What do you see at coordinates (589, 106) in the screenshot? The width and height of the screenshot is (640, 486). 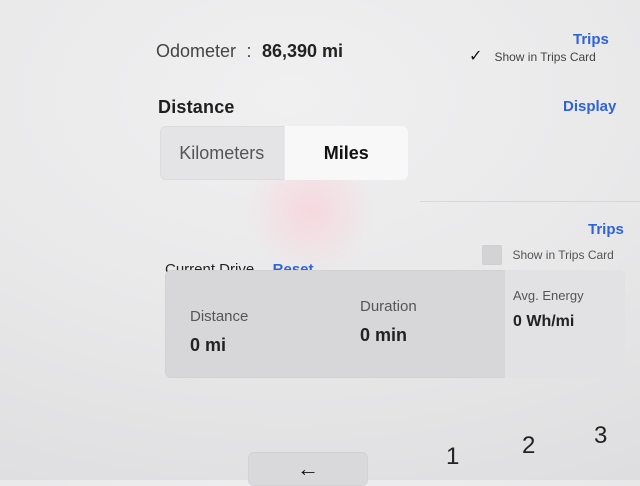 I see `display-link: Display` at bounding box center [589, 106].